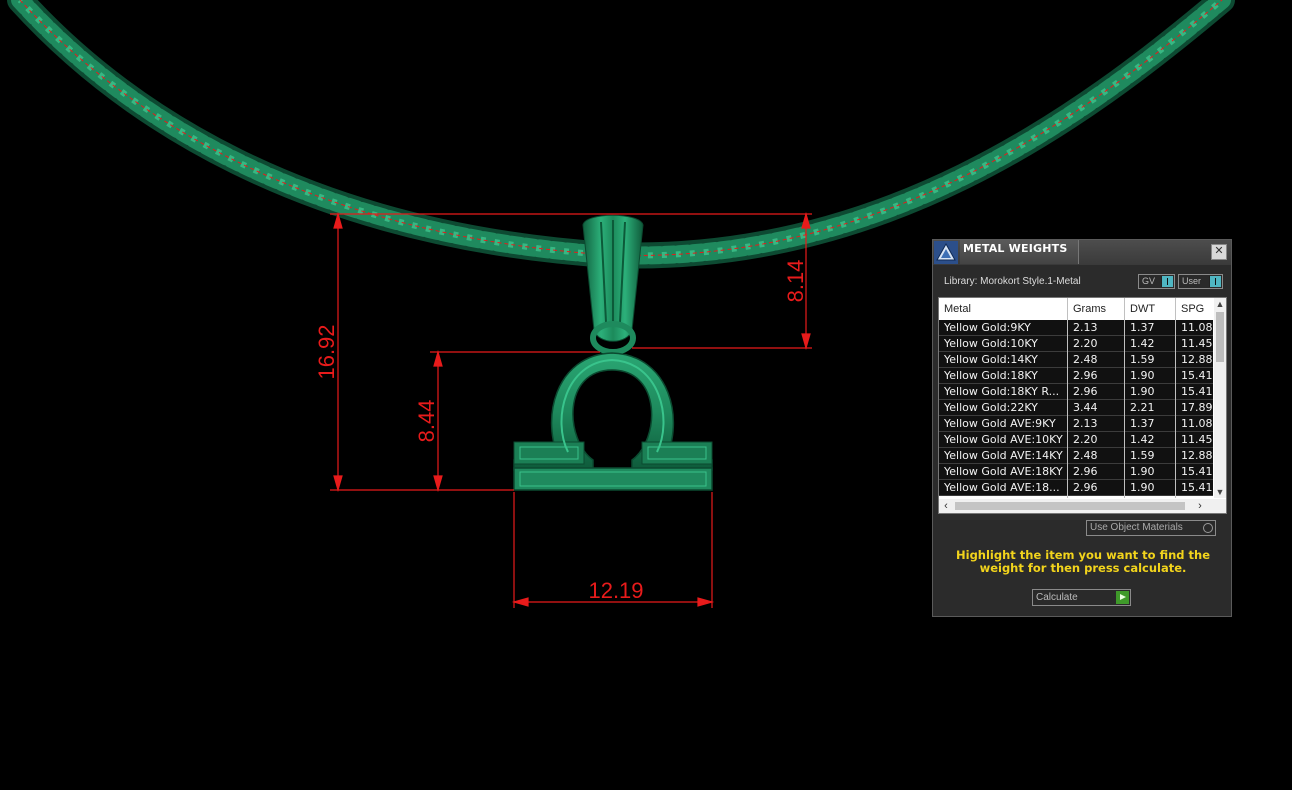  Describe the element at coordinates (987, 327) in the screenshot. I see `cell-metal: Yellow Gold:9KY` at that location.